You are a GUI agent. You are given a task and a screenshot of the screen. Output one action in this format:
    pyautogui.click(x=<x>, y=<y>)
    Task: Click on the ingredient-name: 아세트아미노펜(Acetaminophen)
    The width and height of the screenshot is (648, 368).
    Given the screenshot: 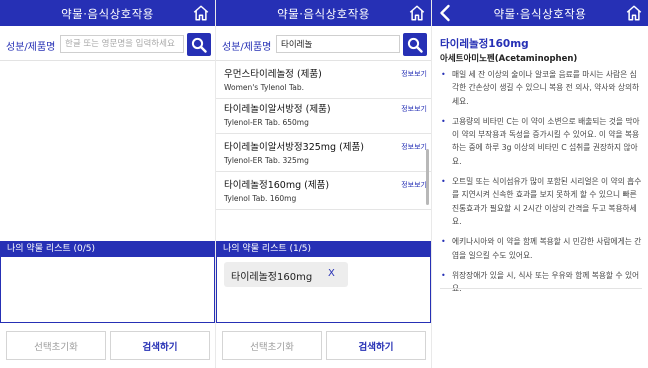 What is the action you would take?
    pyautogui.click(x=509, y=59)
    